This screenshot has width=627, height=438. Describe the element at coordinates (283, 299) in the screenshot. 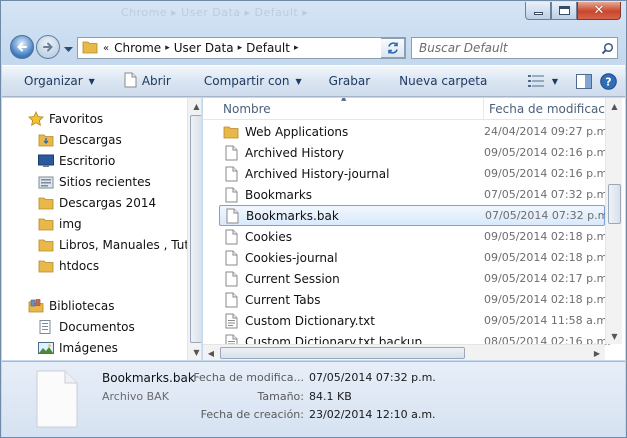

I see `file-name: Current Tabs` at that location.